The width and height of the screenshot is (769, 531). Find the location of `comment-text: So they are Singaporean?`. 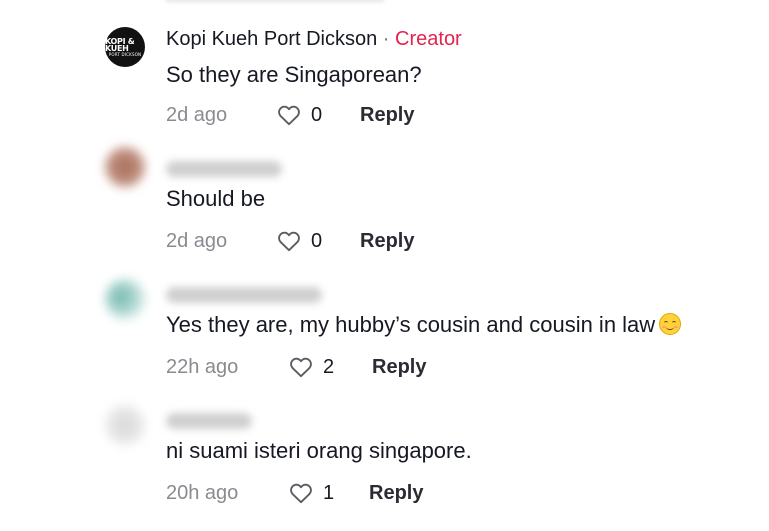

comment-text: So they are Singaporean? is located at coordinates (294, 74).